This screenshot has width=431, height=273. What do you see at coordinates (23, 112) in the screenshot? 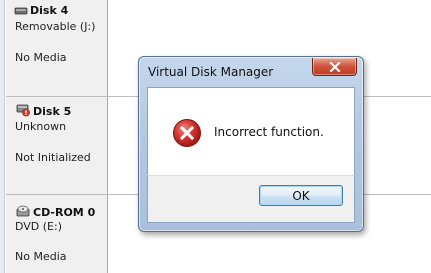
I see `disk-error-icon` at bounding box center [23, 112].